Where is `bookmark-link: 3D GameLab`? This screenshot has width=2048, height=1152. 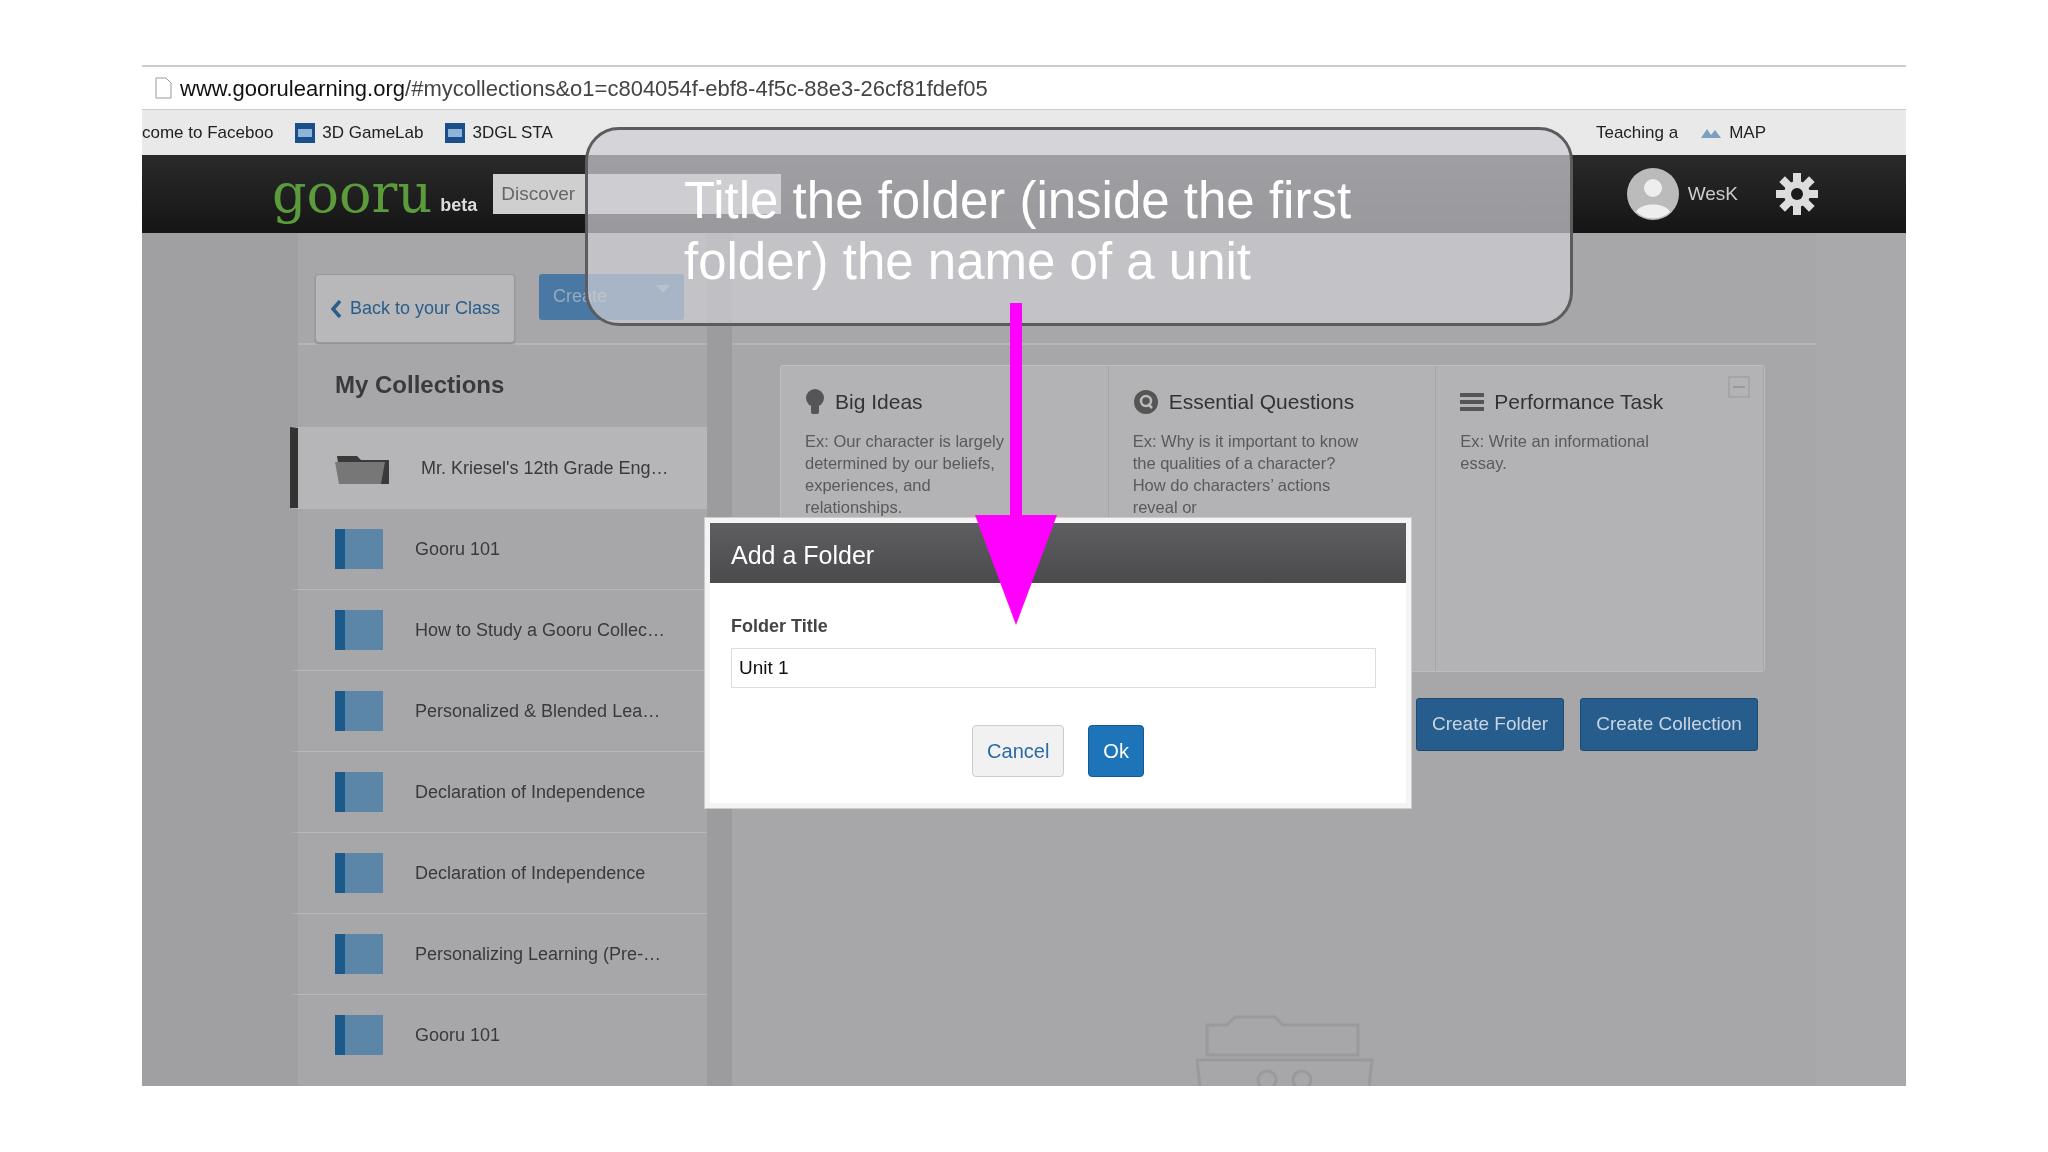 bookmark-link: 3D GameLab is located at coordinates (373, 132).